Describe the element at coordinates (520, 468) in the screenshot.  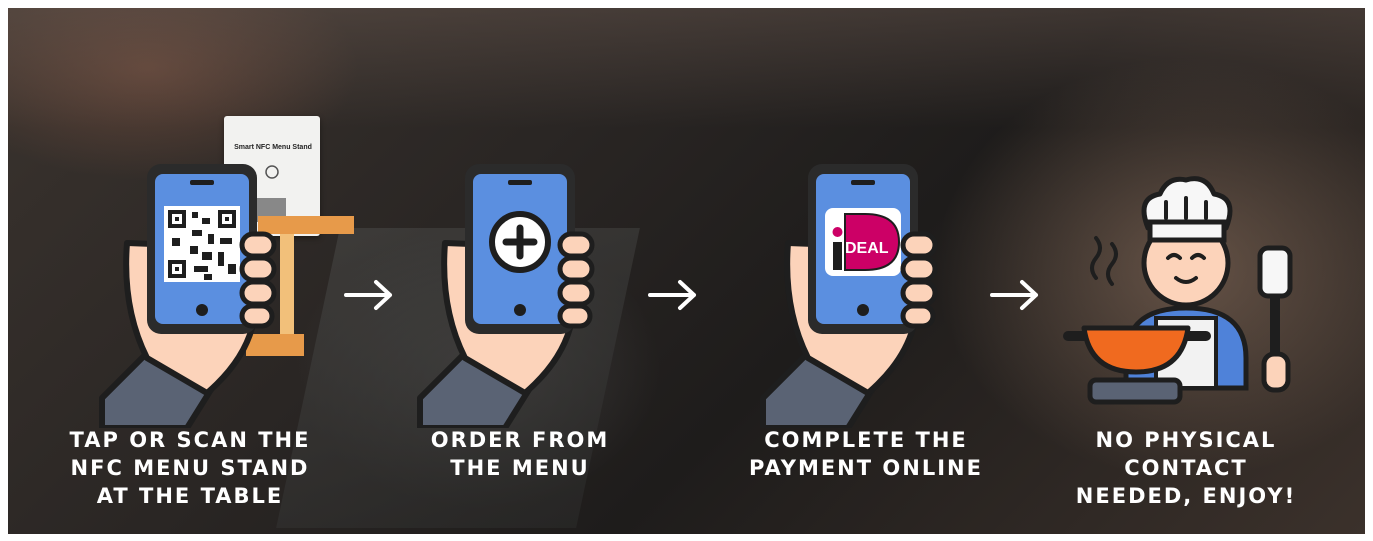
I see `caption-line: THE MENU` at that location.